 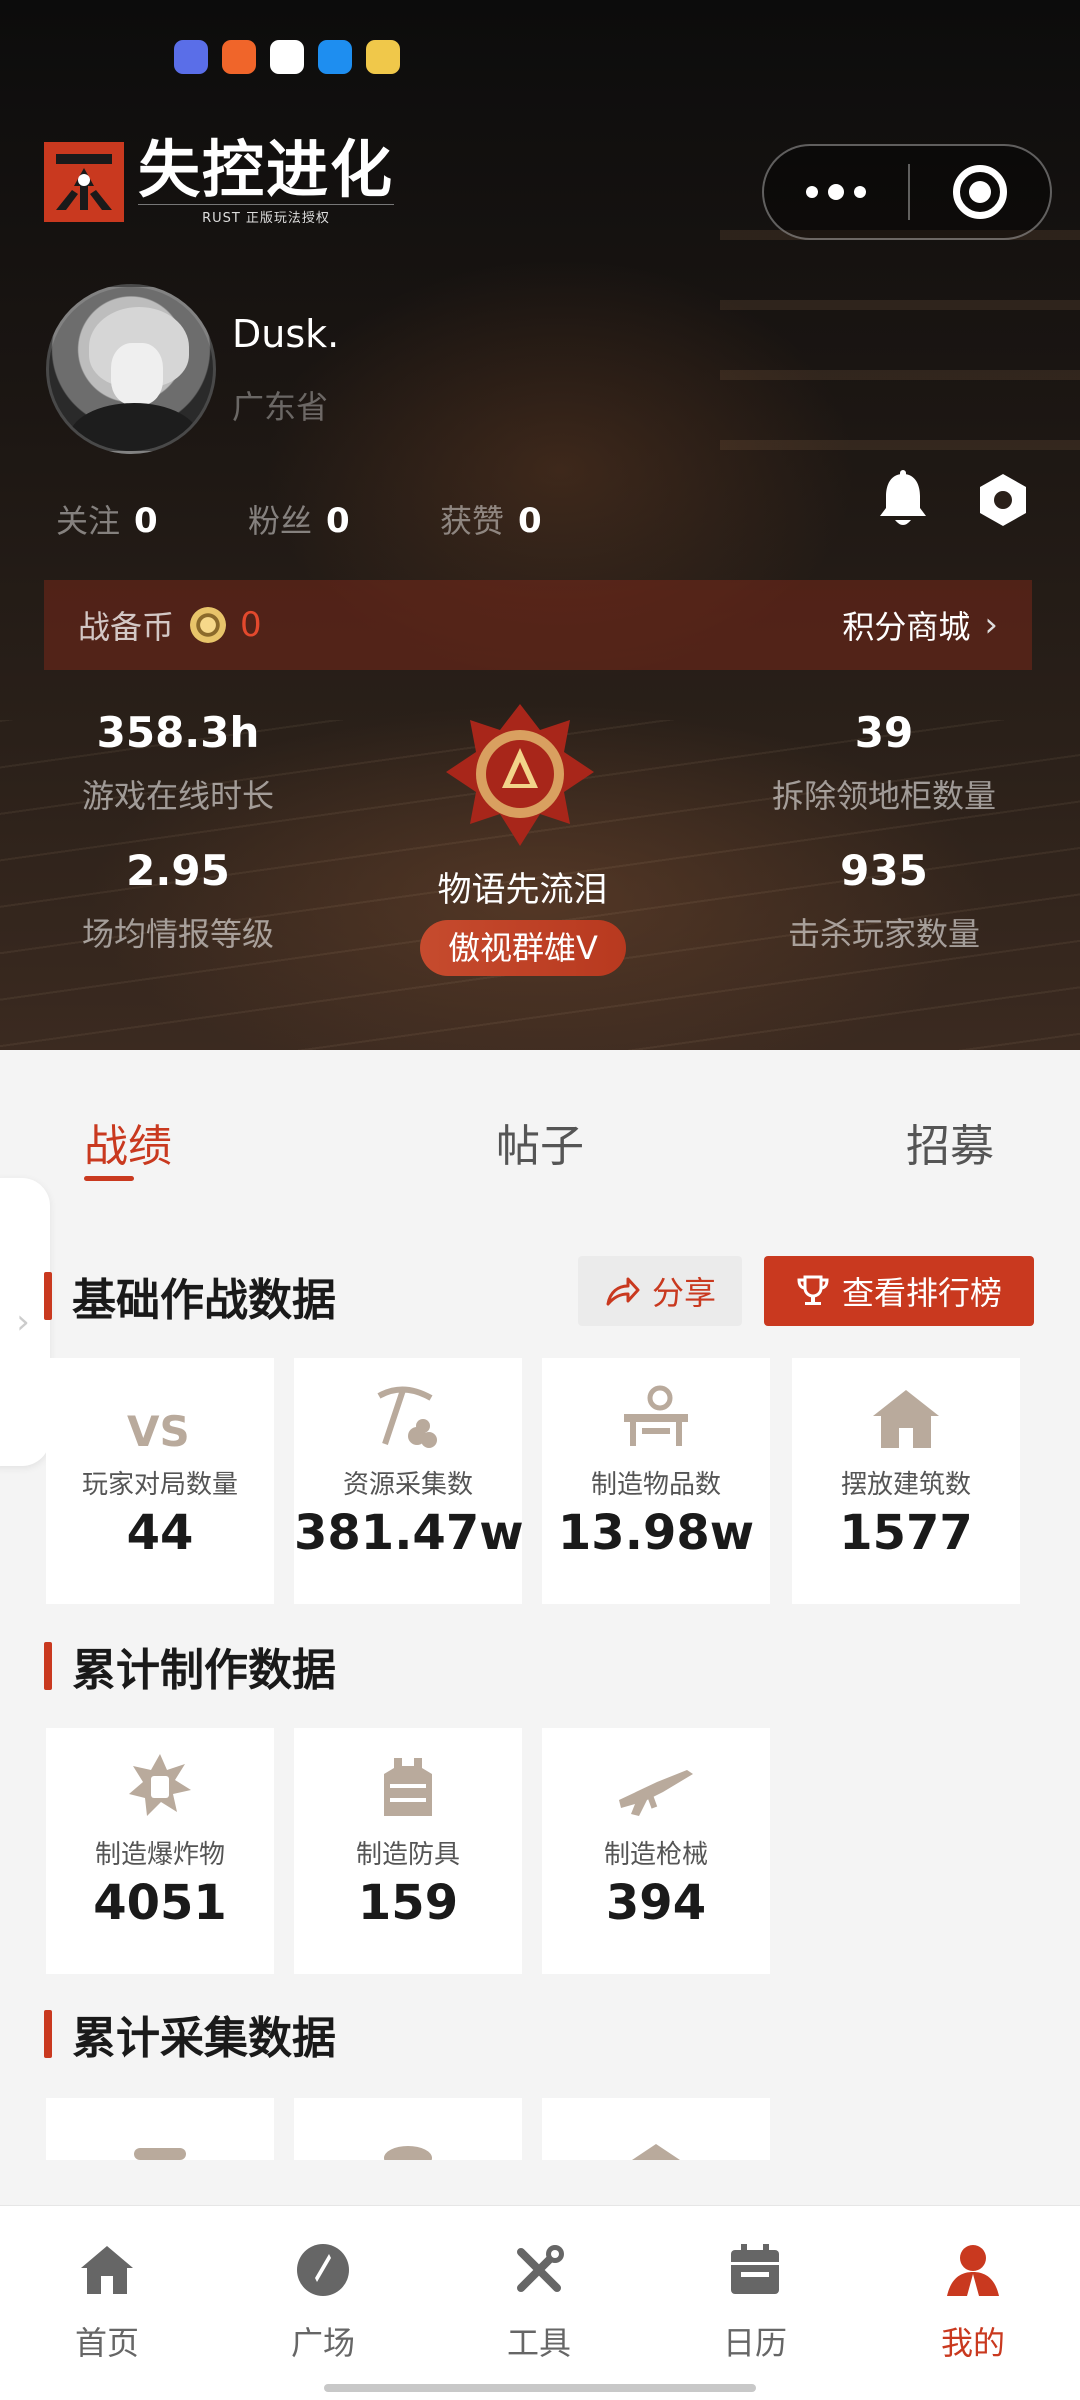 What do you see at coordinates (160, 1785) in the screenshot?
I see `explosive-icon` at bounding box center [160, 1785].